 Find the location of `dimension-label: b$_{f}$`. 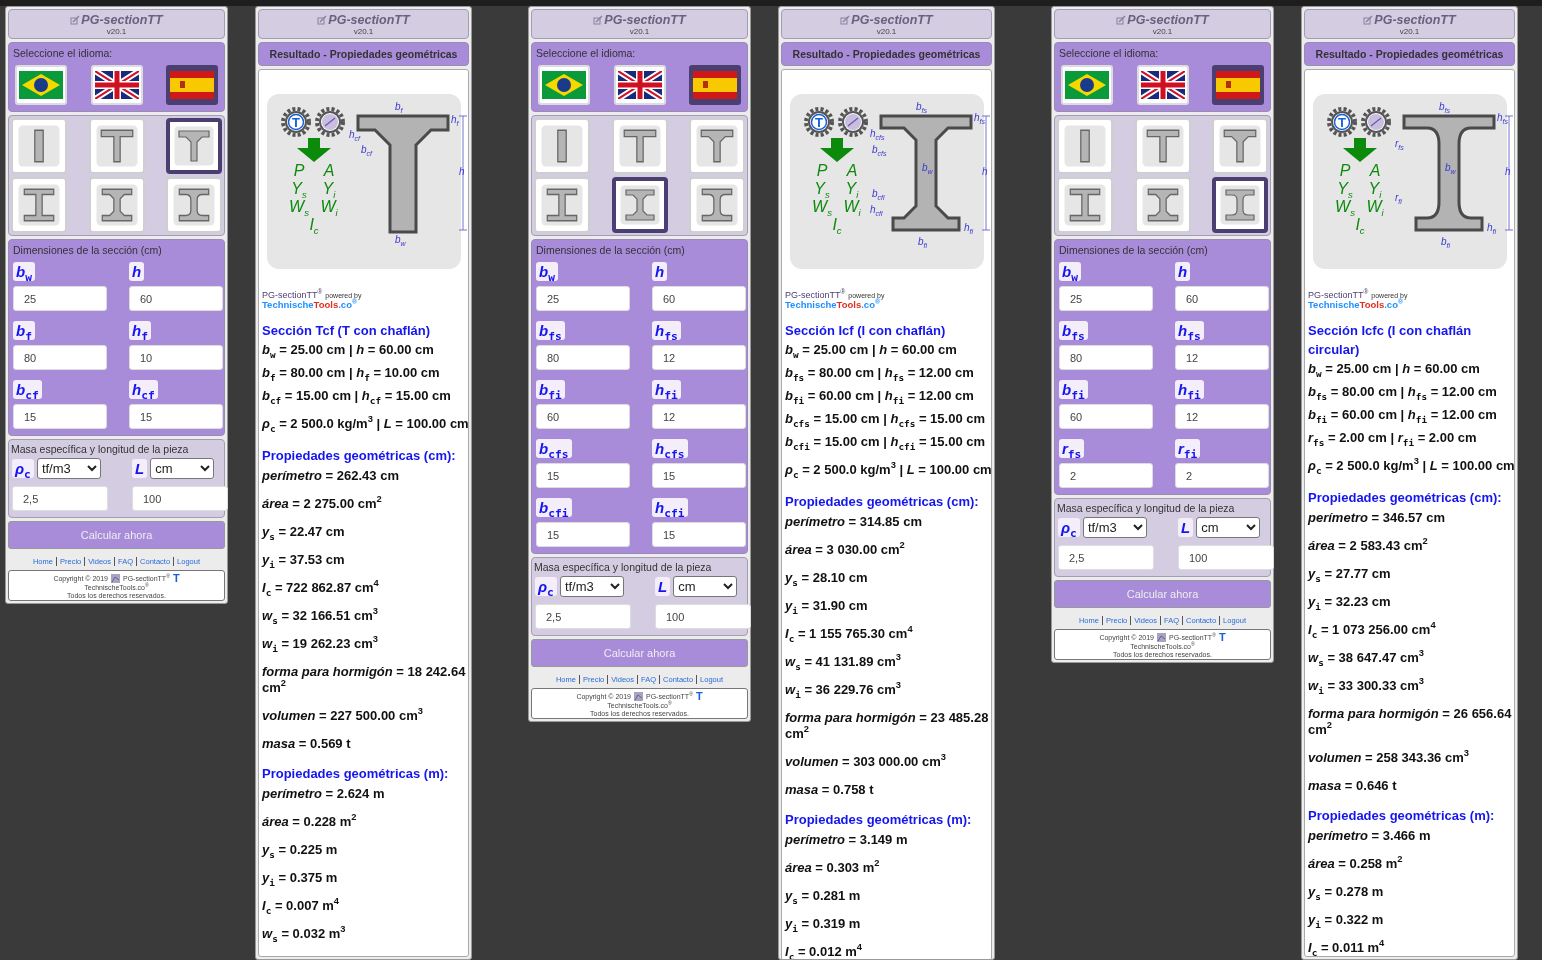

dimension-label: b$_{f}$ is located at coordinates (399, 106).